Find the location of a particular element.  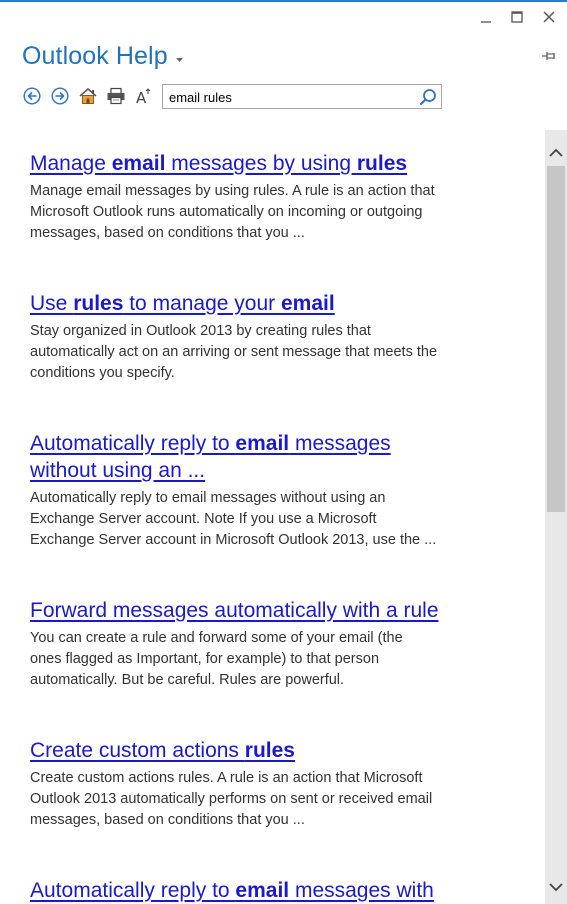

result-title-link: Manage email messages by using rules is located at coordinates (265, 163).